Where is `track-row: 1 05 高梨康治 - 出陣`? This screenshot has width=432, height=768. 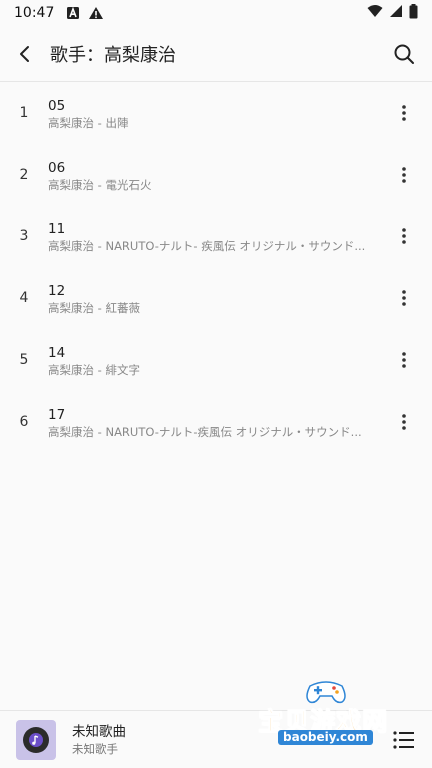 track-row: 1 05 高梨康治 - 出陣 is located at coordinates (216, 113).